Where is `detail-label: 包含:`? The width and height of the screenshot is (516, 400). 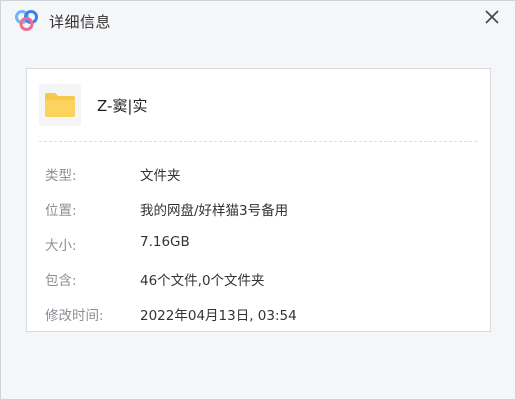
detail-label: 包含: is located at coordinates (61, 281).